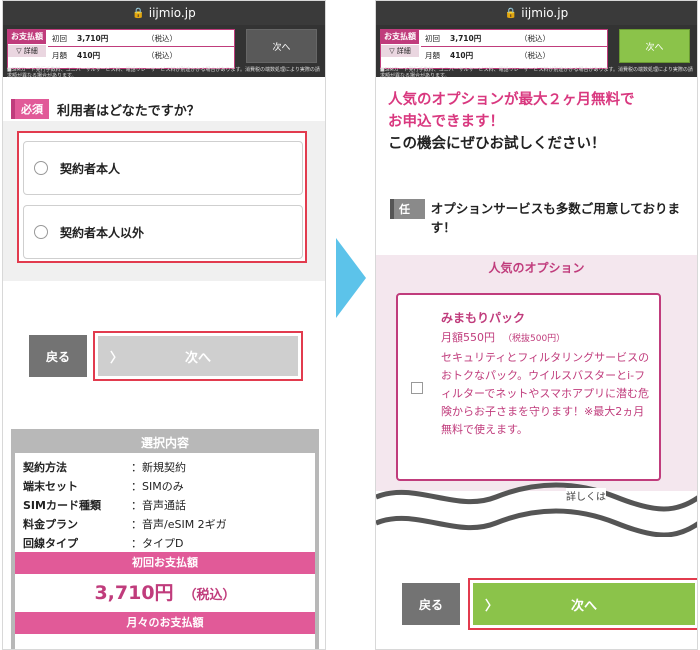 This screenshot has height=650, width=700. What do you see at coordinates (209, 595) in the screenshot?
I see `first-amount-tax: （税込）` at bounding box center [209, 595].